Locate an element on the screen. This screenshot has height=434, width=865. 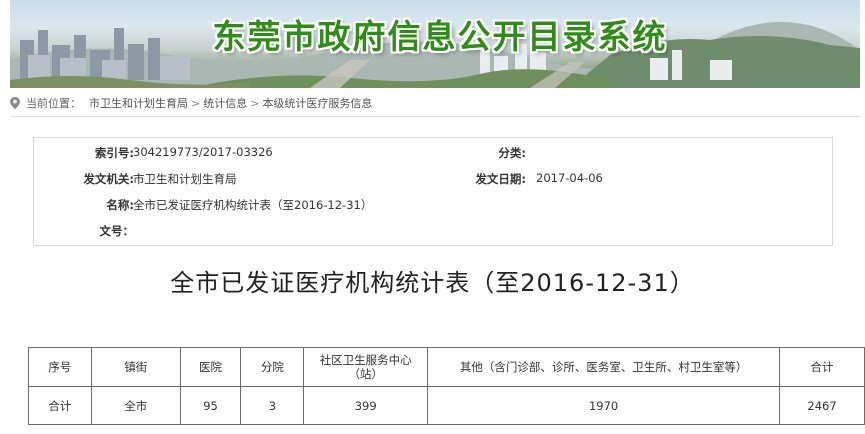
metadata-row-index: 索引号: 304219773/2017-03326 分类: is located at coordinates (432, 155).